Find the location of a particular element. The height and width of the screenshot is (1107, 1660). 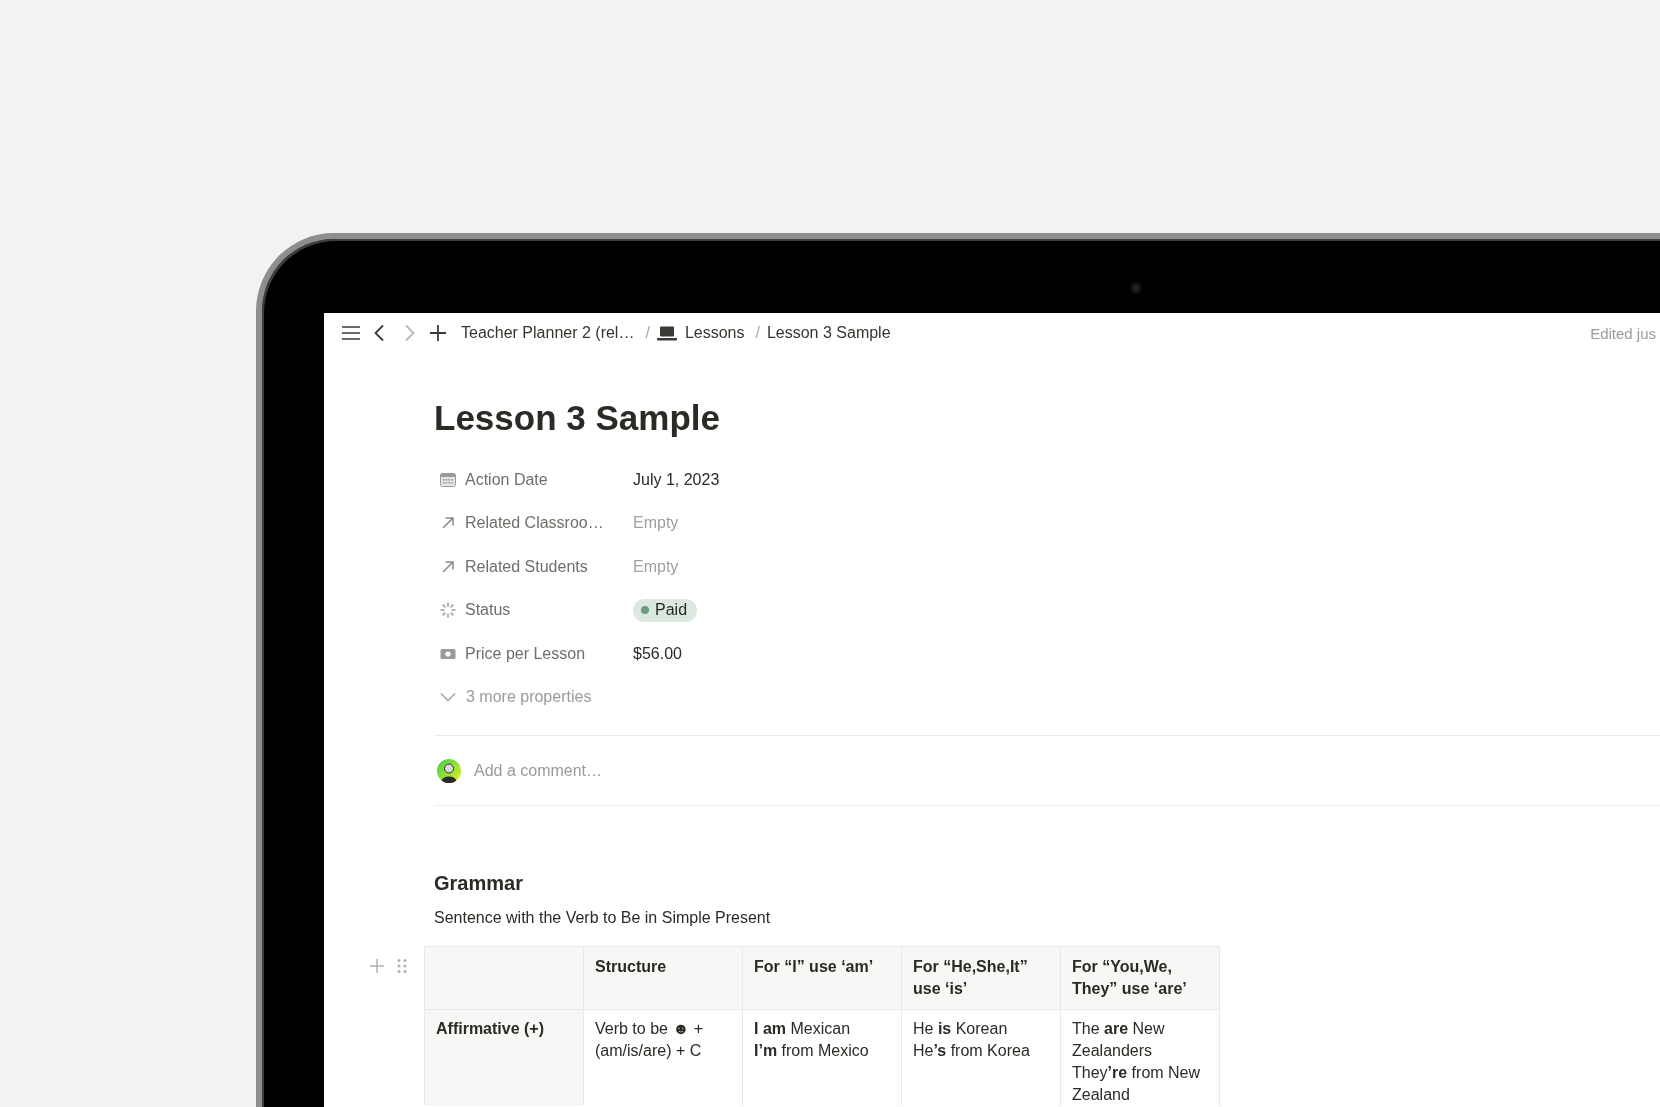

column-header: For “You,We, They” use ‘are’ is located at coordinates (1140, 978).